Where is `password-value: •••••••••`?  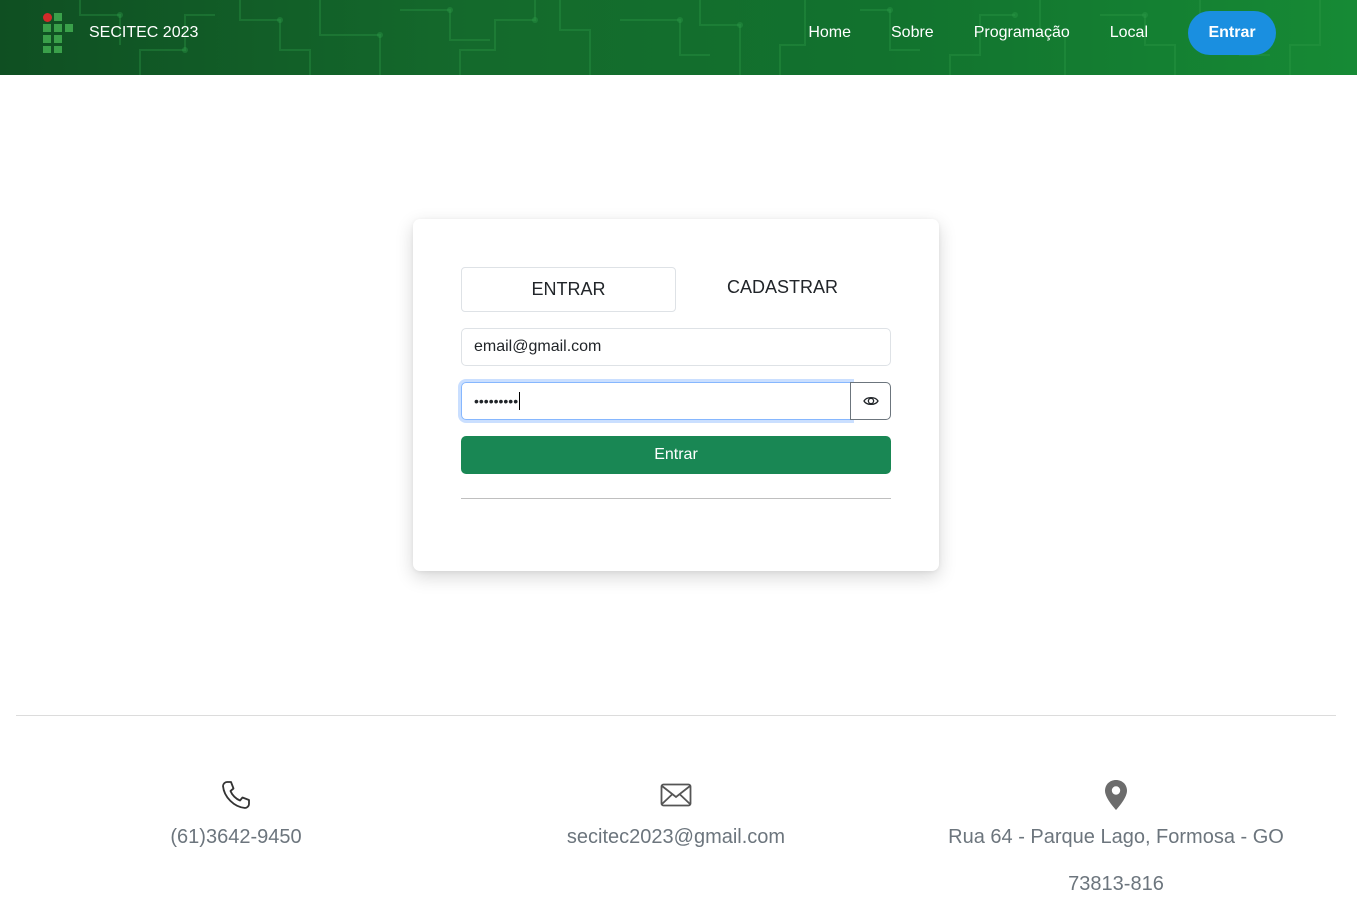 password-value: ••••••••• is located at coordinates (496, 401).